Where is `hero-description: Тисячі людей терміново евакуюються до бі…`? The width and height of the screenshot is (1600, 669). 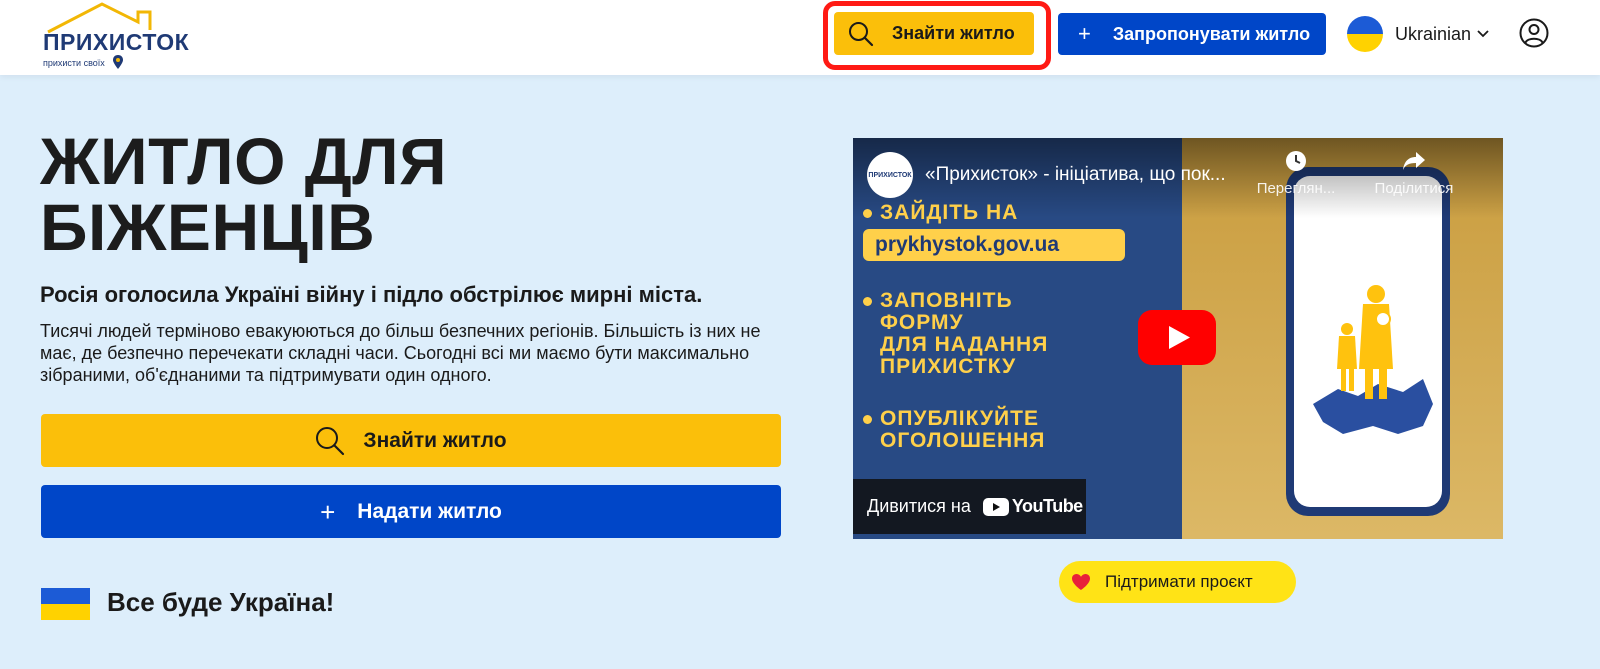
hero-description: Тисячі людей терміново евакуюються до бі… is located at coordinates (400, 353).